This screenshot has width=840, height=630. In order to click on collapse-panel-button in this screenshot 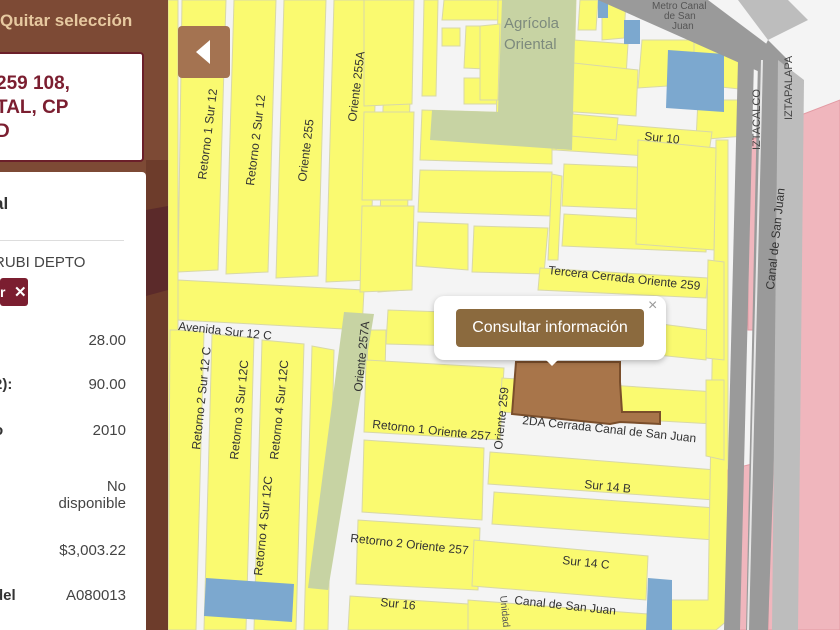, I will do `click(204, 52)`.